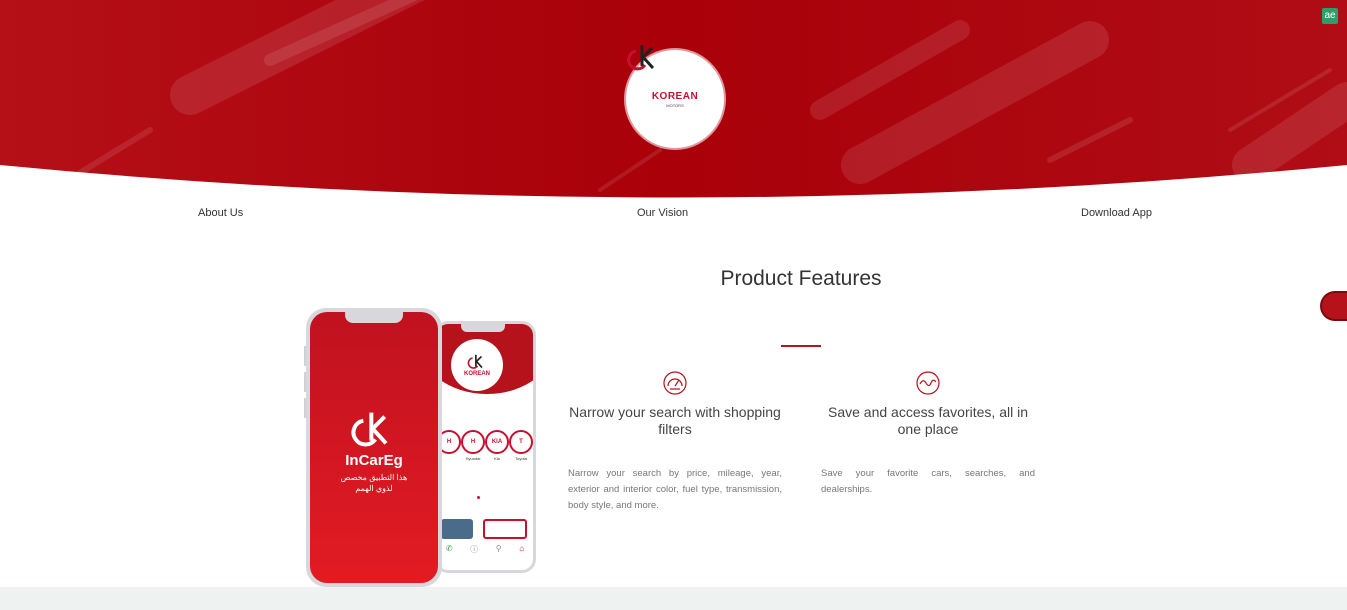 The height and width of the screenshot is (610, 1347). Describe the element at coordinates (522, 548) in the screenshot. I see `home-icon: ⌂` at that location.